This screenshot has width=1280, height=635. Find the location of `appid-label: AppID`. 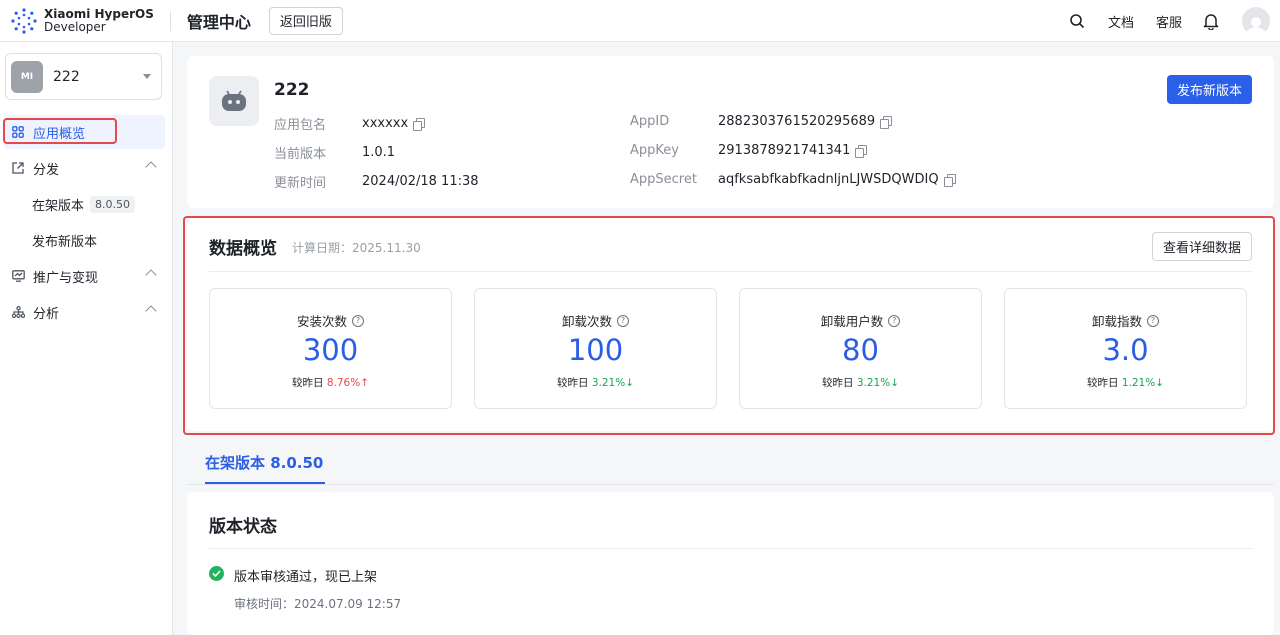

appid-label: AppID is located at coordinates (650, 121).